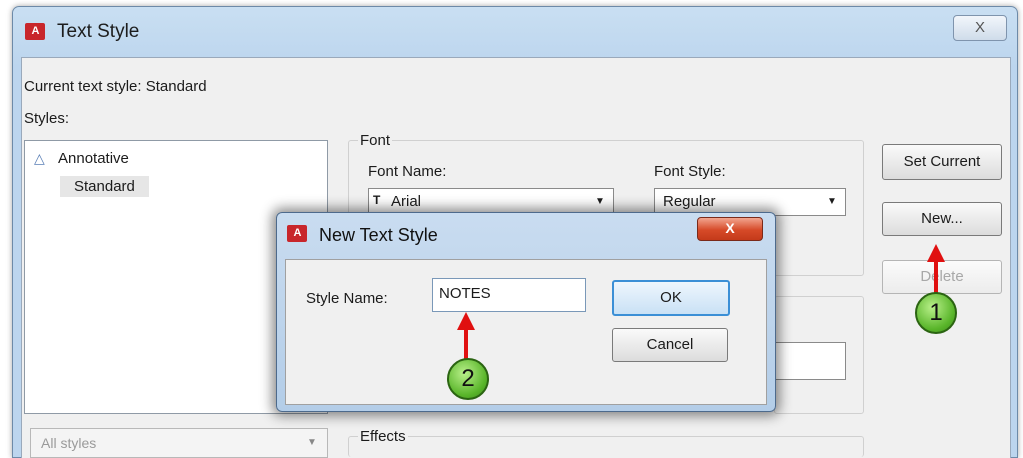  I want to click on dialog-title: New Text Style, so click(378, 235).